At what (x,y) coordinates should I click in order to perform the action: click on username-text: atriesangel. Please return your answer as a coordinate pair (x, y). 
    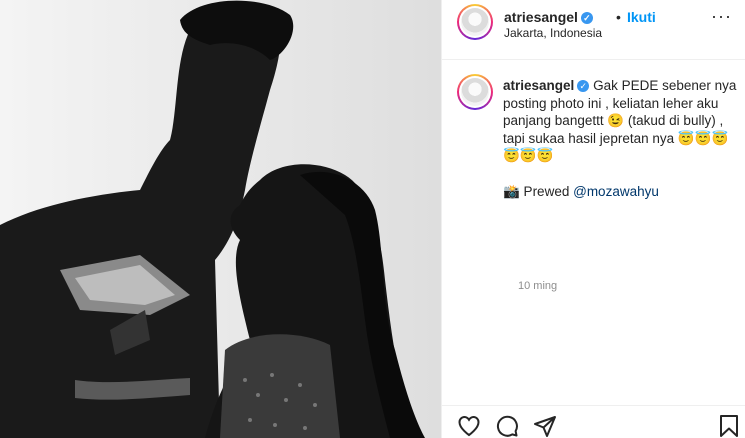
    Looking at the image, I should click on (541, 17).